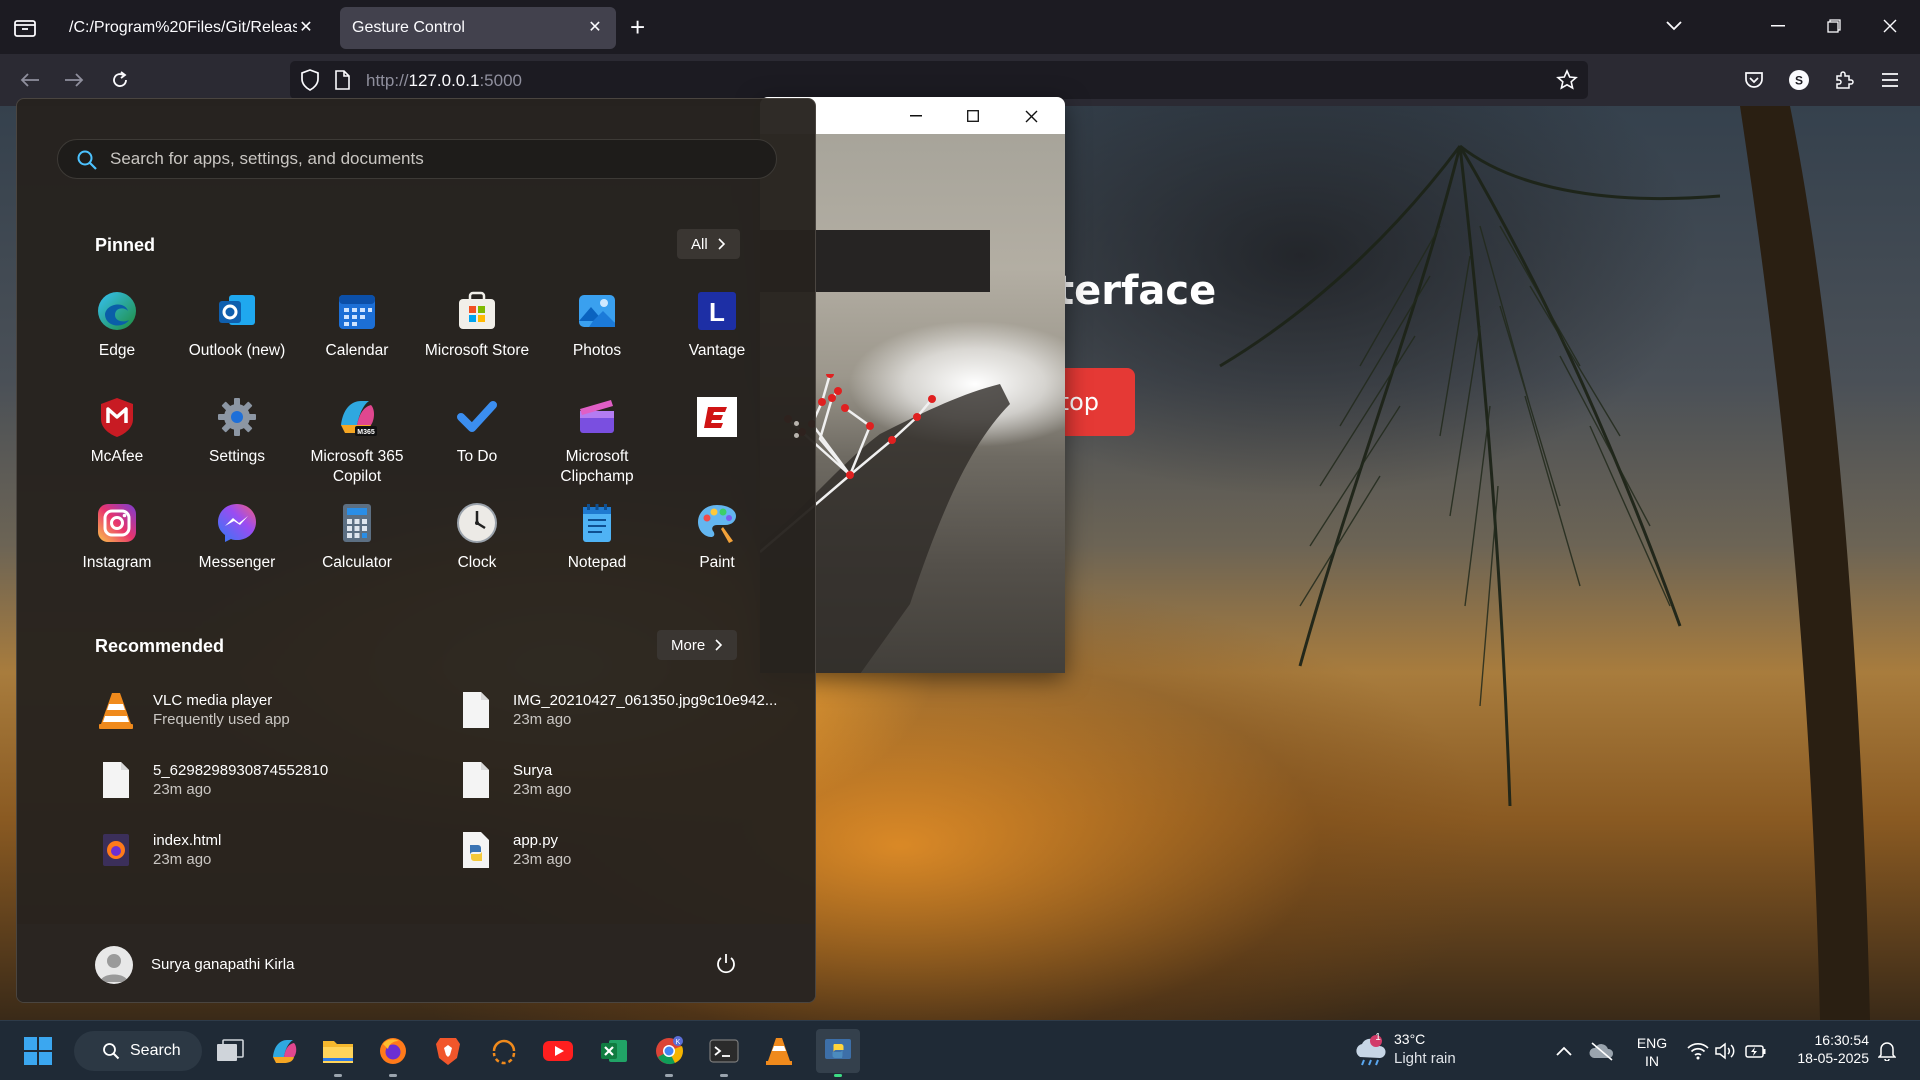  I want to click on pinned-app-calendar: Calendar, so click(357, 325).